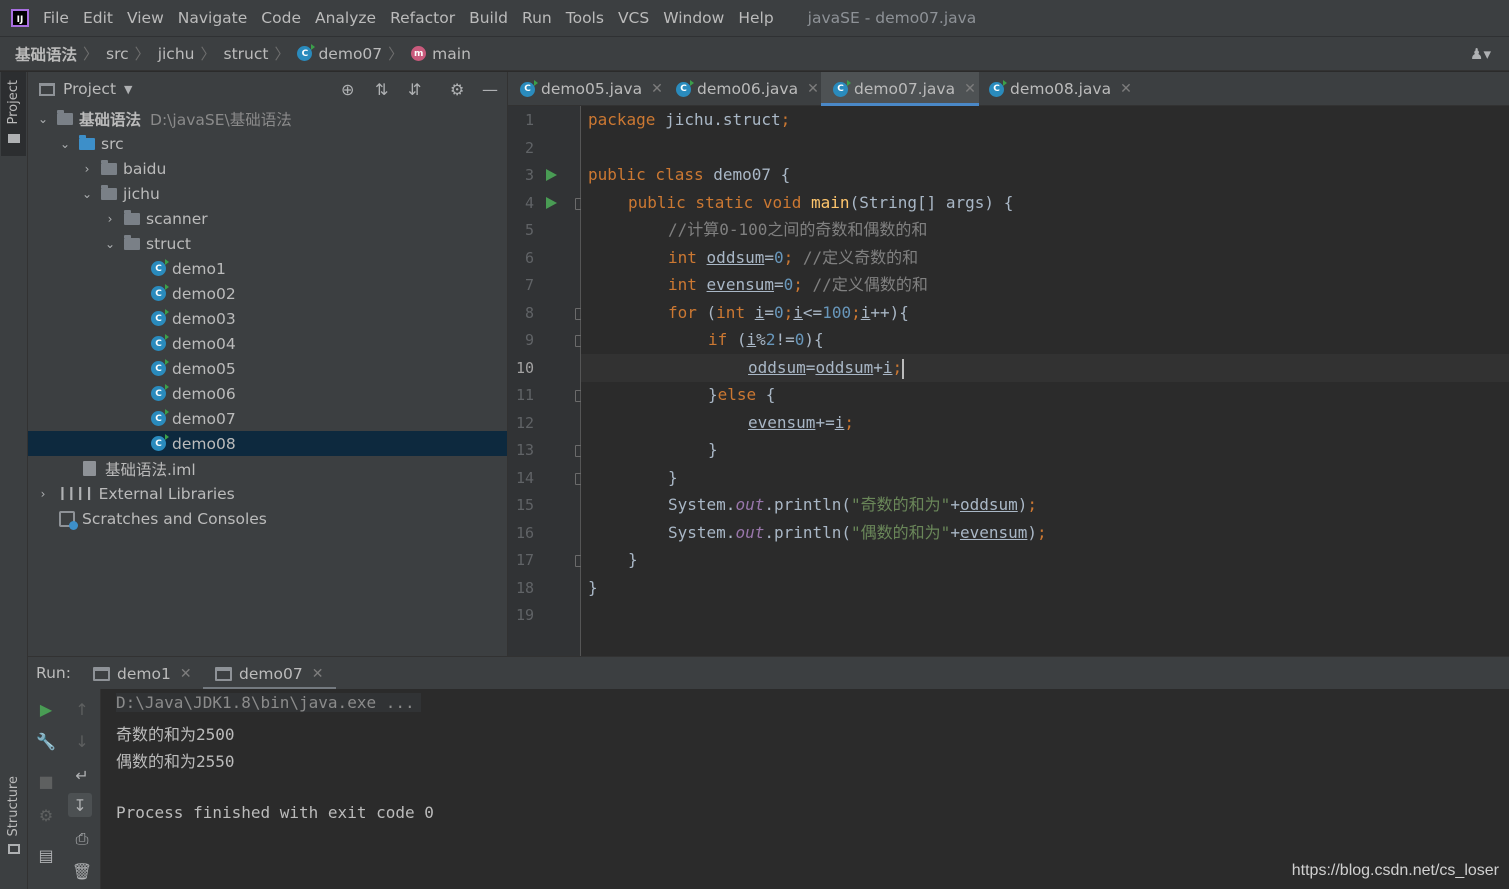  What do you see at coordinates (381, 89) in the screenshot?
I see `expand-all-icon: ⇅` at bounding box center [381, 89].